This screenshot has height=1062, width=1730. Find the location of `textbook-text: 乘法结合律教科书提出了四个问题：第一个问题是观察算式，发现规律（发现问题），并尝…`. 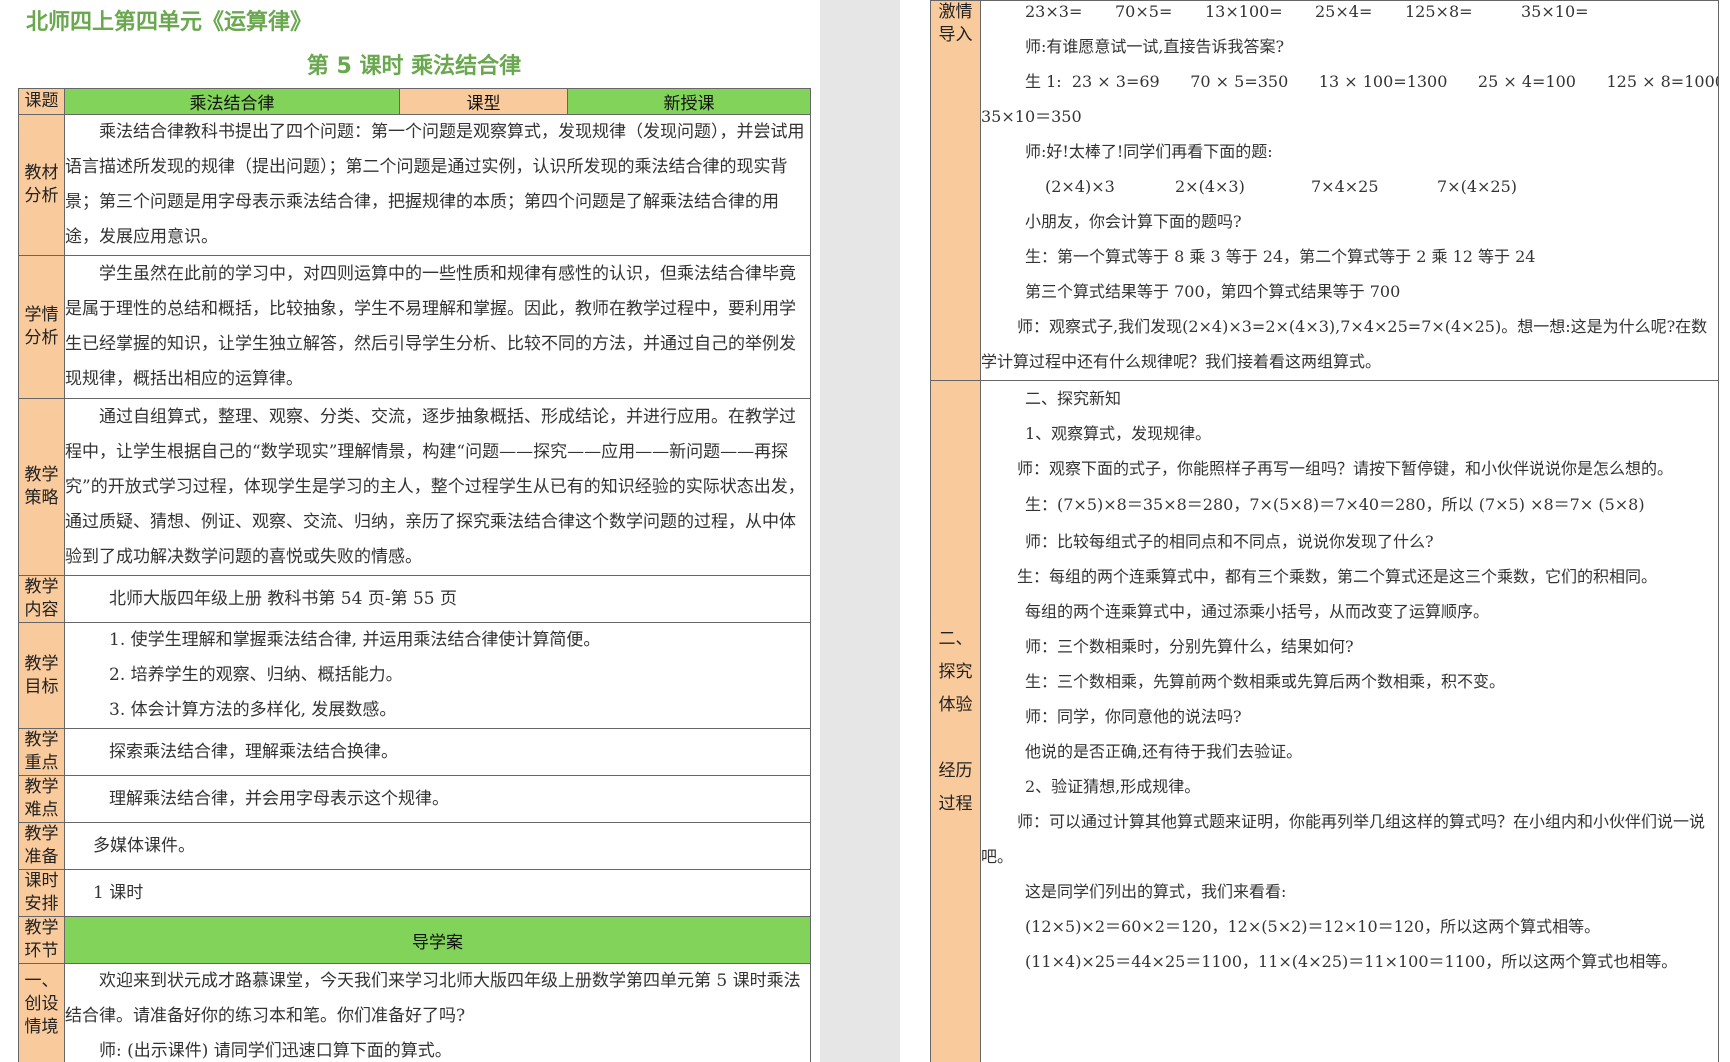

textbook-text: 乘法结合律教科书提出了四个问题：第一个问题是观察算式，发现规律（发现问题），并尝… is located at coordinates (435, 184).